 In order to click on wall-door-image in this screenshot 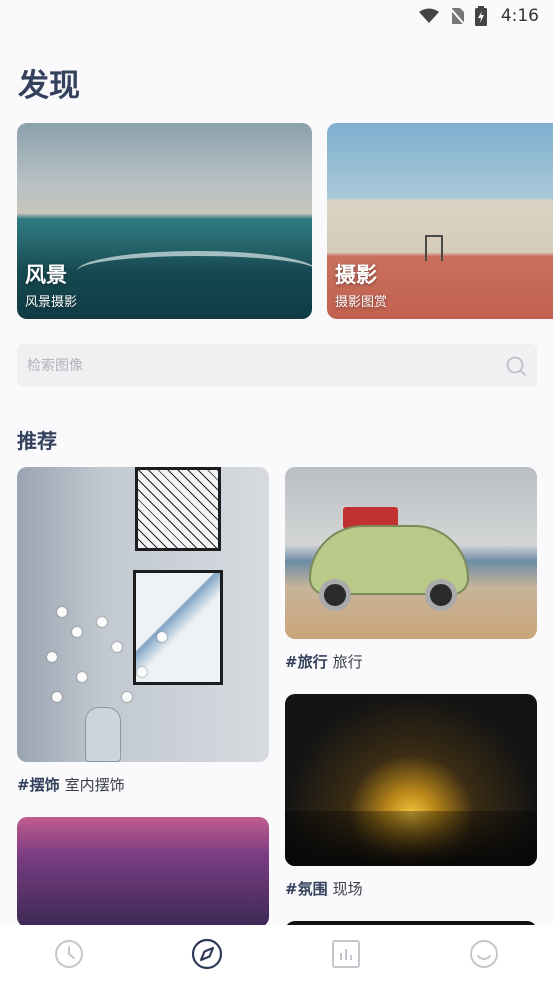, I will do `click(434, 248)`.